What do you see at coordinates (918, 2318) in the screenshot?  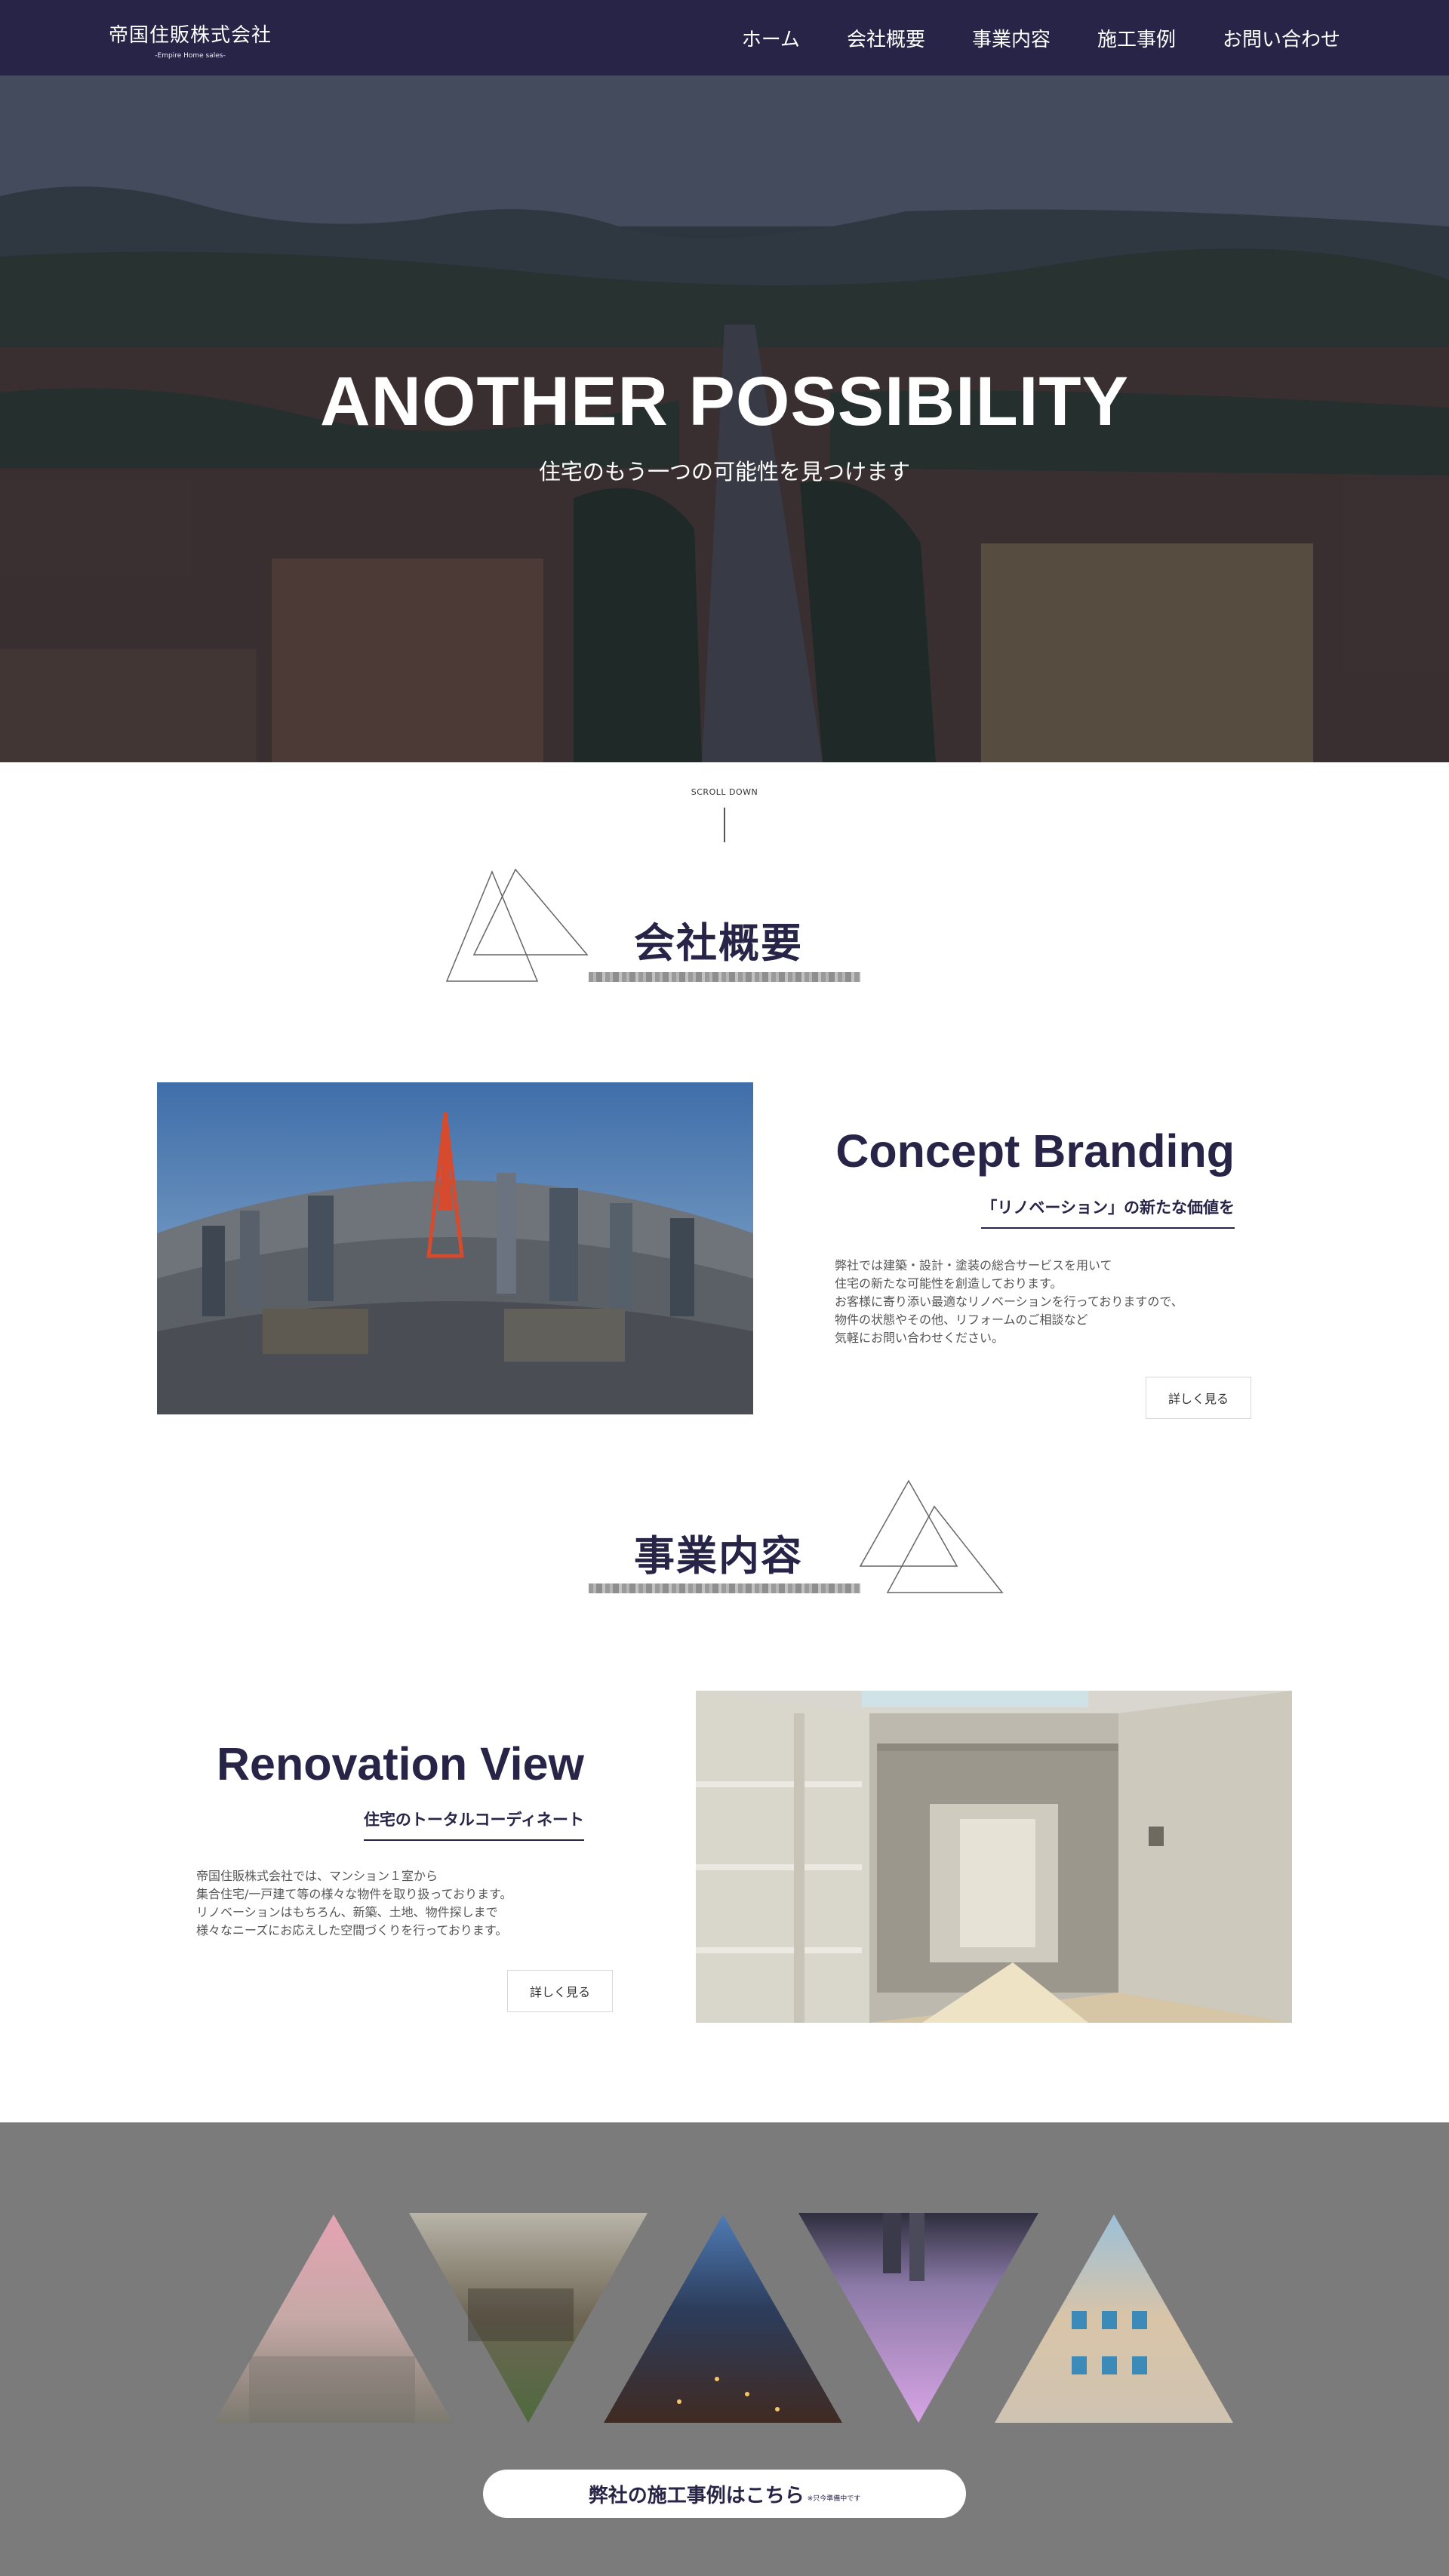 I see `gallery-triangle-towers` at bounding box center [918, 2318].